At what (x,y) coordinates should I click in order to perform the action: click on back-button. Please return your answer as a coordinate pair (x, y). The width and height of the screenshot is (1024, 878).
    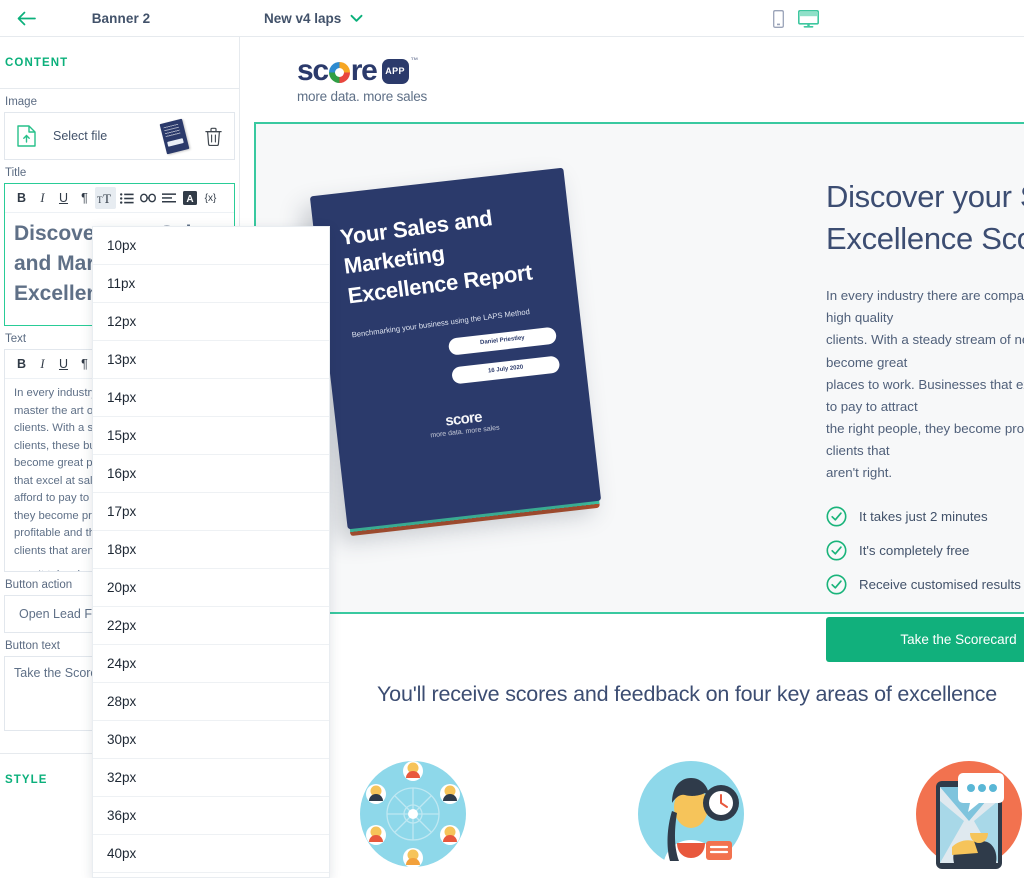
    Looking at the image, I should click on (26, 18).